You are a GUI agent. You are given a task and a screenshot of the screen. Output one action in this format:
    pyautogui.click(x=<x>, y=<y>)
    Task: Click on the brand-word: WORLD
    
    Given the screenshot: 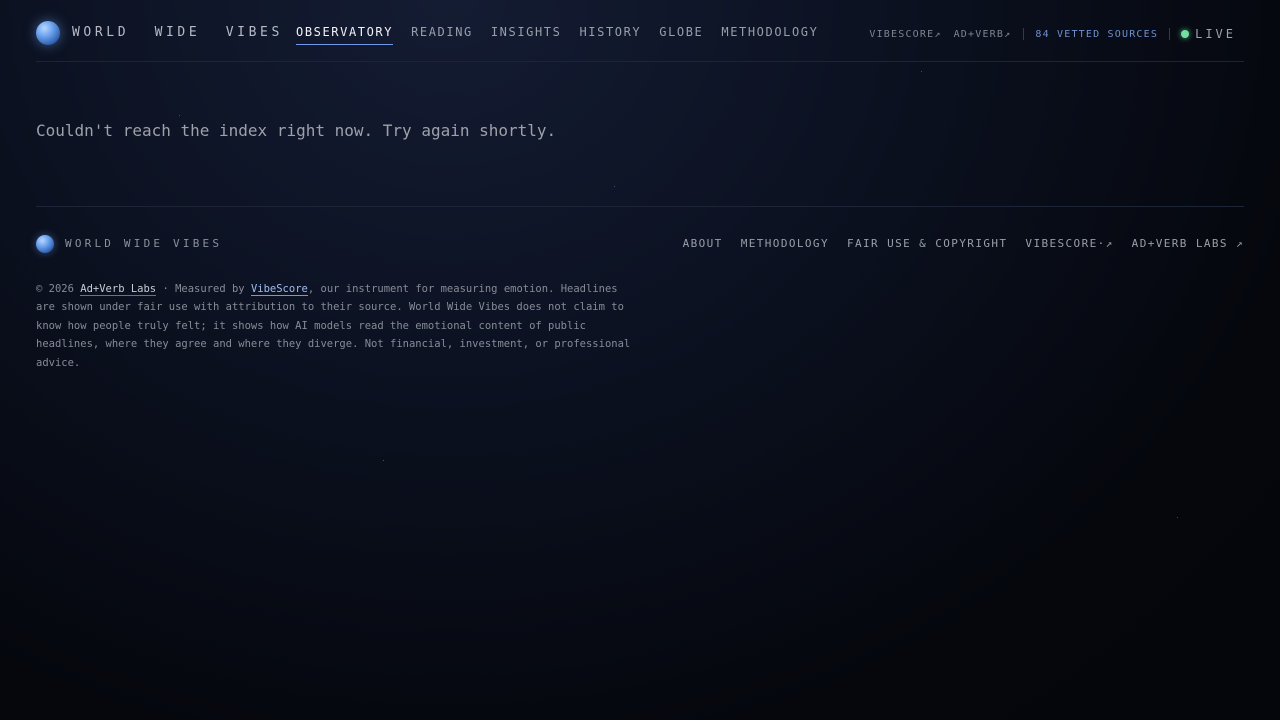 What is the action you would take?
    pyautogui.click(x=101, y=32)
    